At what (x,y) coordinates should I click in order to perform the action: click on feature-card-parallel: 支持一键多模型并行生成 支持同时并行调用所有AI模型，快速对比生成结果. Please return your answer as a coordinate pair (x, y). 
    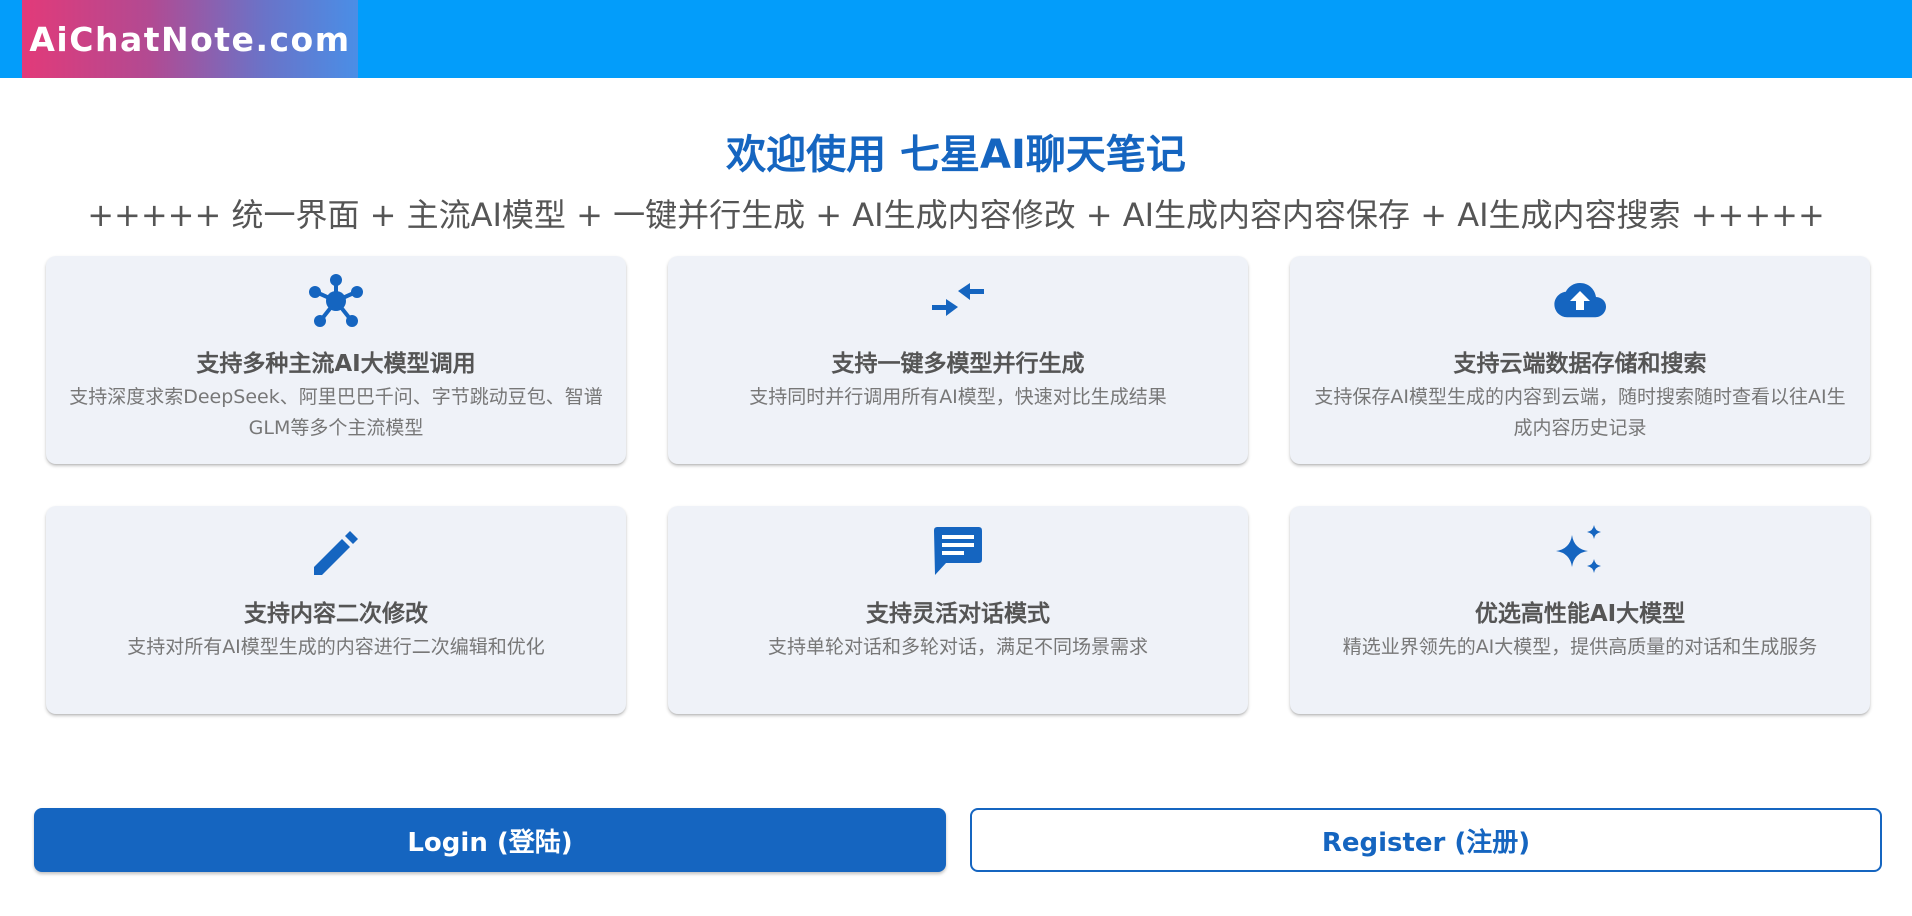
    Looking at the image, I should click on (958, 360).